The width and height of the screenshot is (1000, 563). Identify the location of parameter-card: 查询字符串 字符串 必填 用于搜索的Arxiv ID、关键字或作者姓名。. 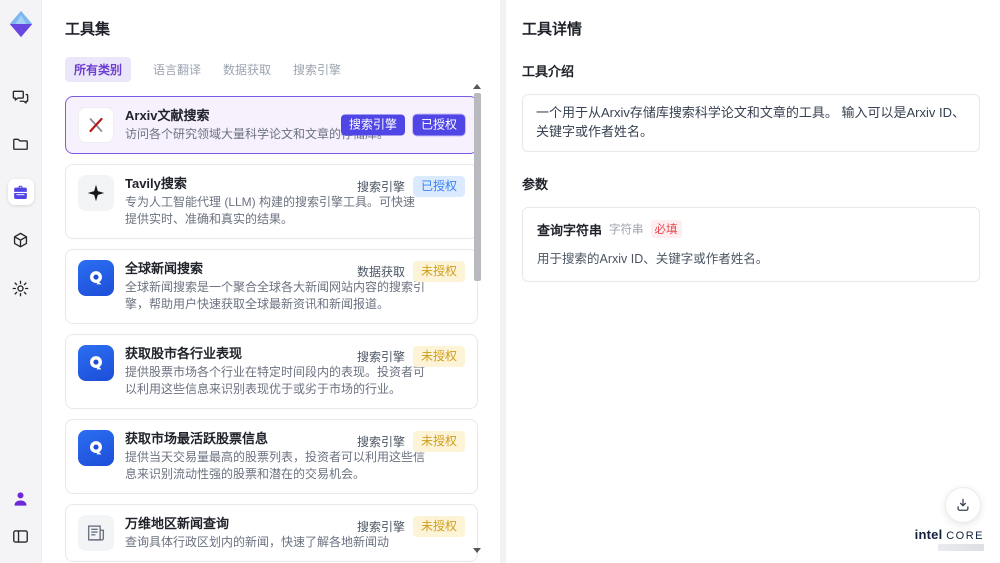
(751, 244).